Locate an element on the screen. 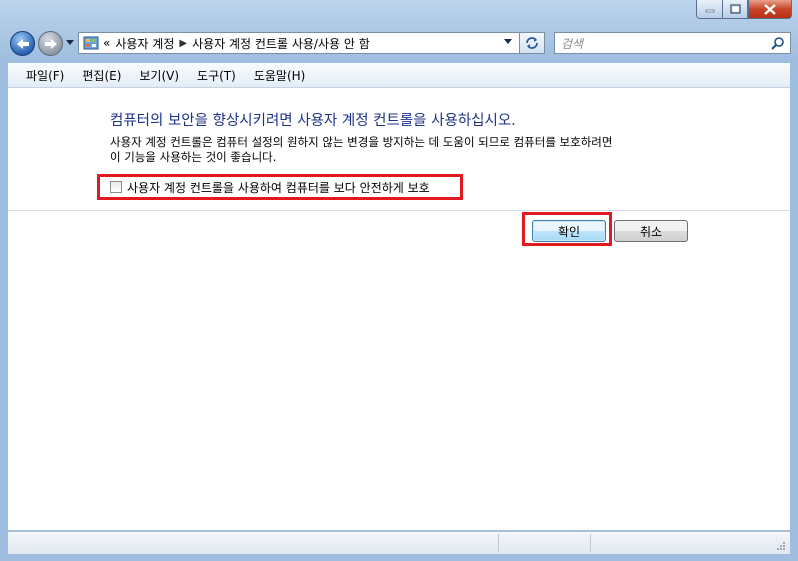 The image size is (798, 561). arrow-right-icon is located at coordinates (50, 43).